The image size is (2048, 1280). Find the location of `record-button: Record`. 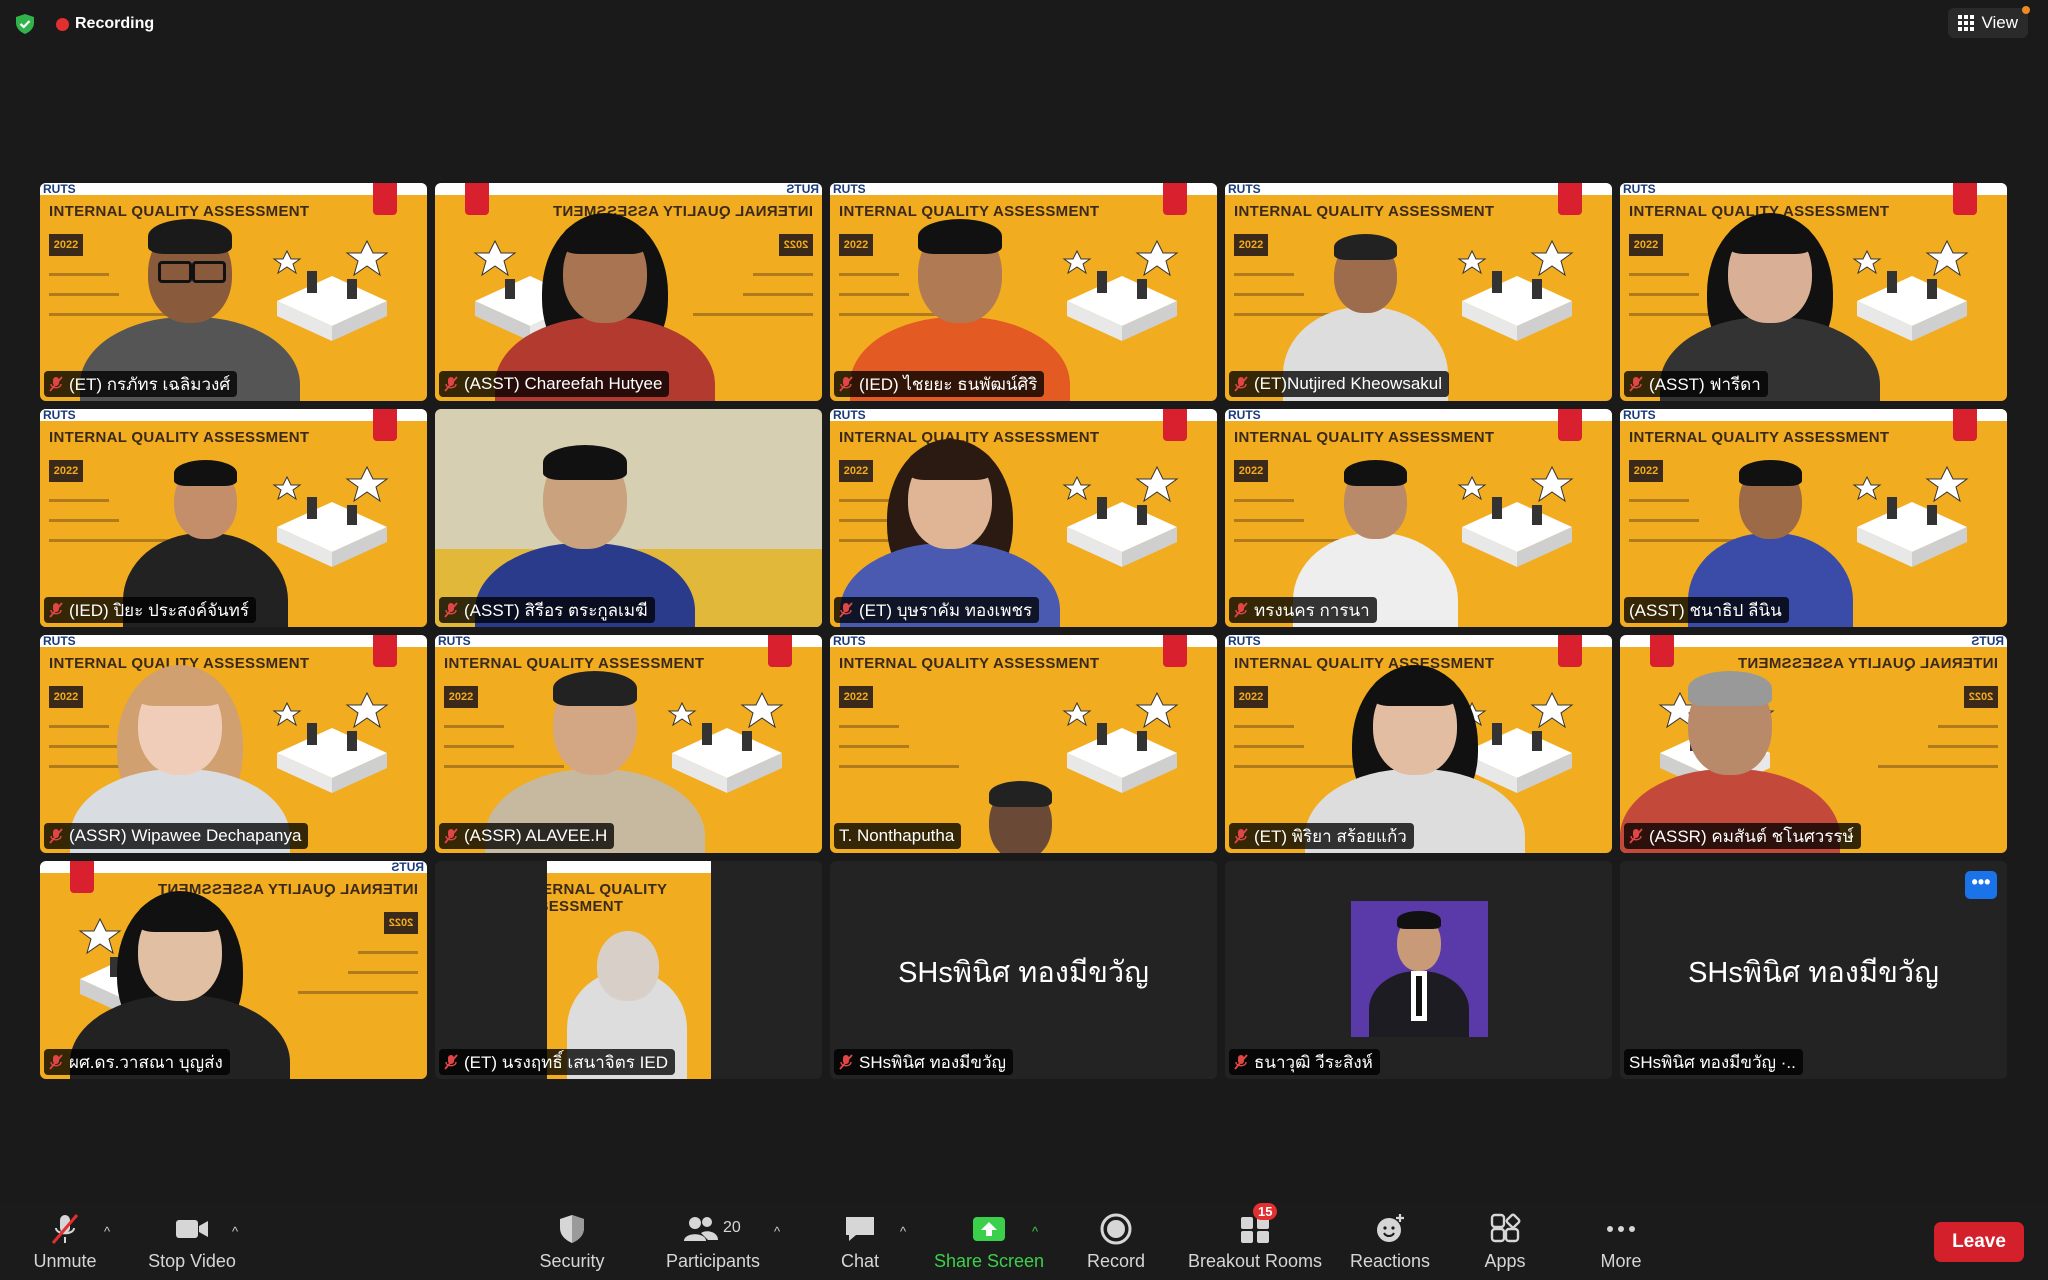

record-button: Record is located at coordinates (1116, 1242).